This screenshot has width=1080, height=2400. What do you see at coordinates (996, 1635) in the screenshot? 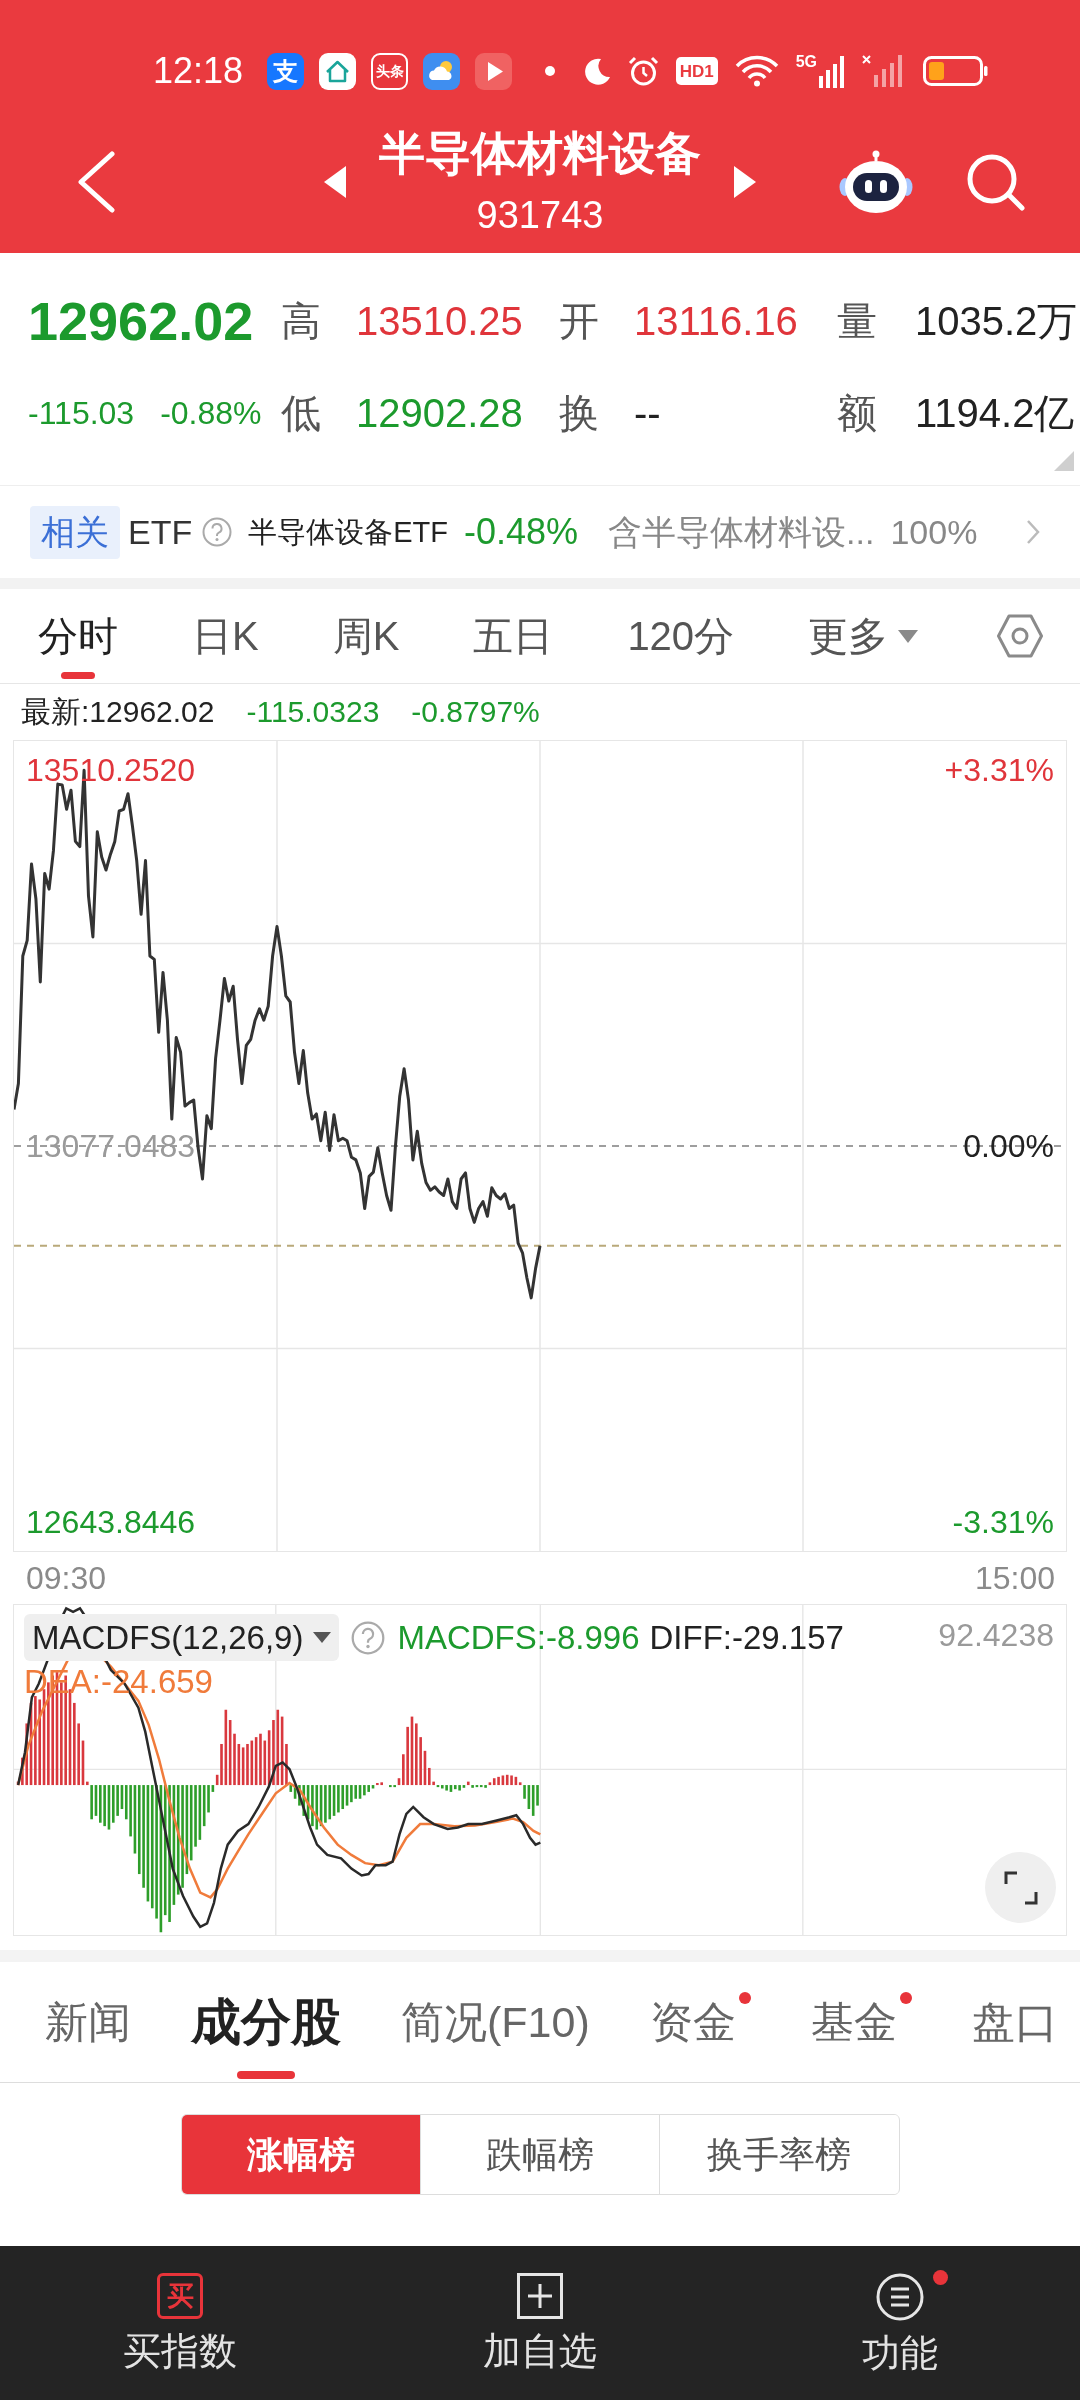
I see `axis-value: 92.4238` at bounding box center [996, 1635].